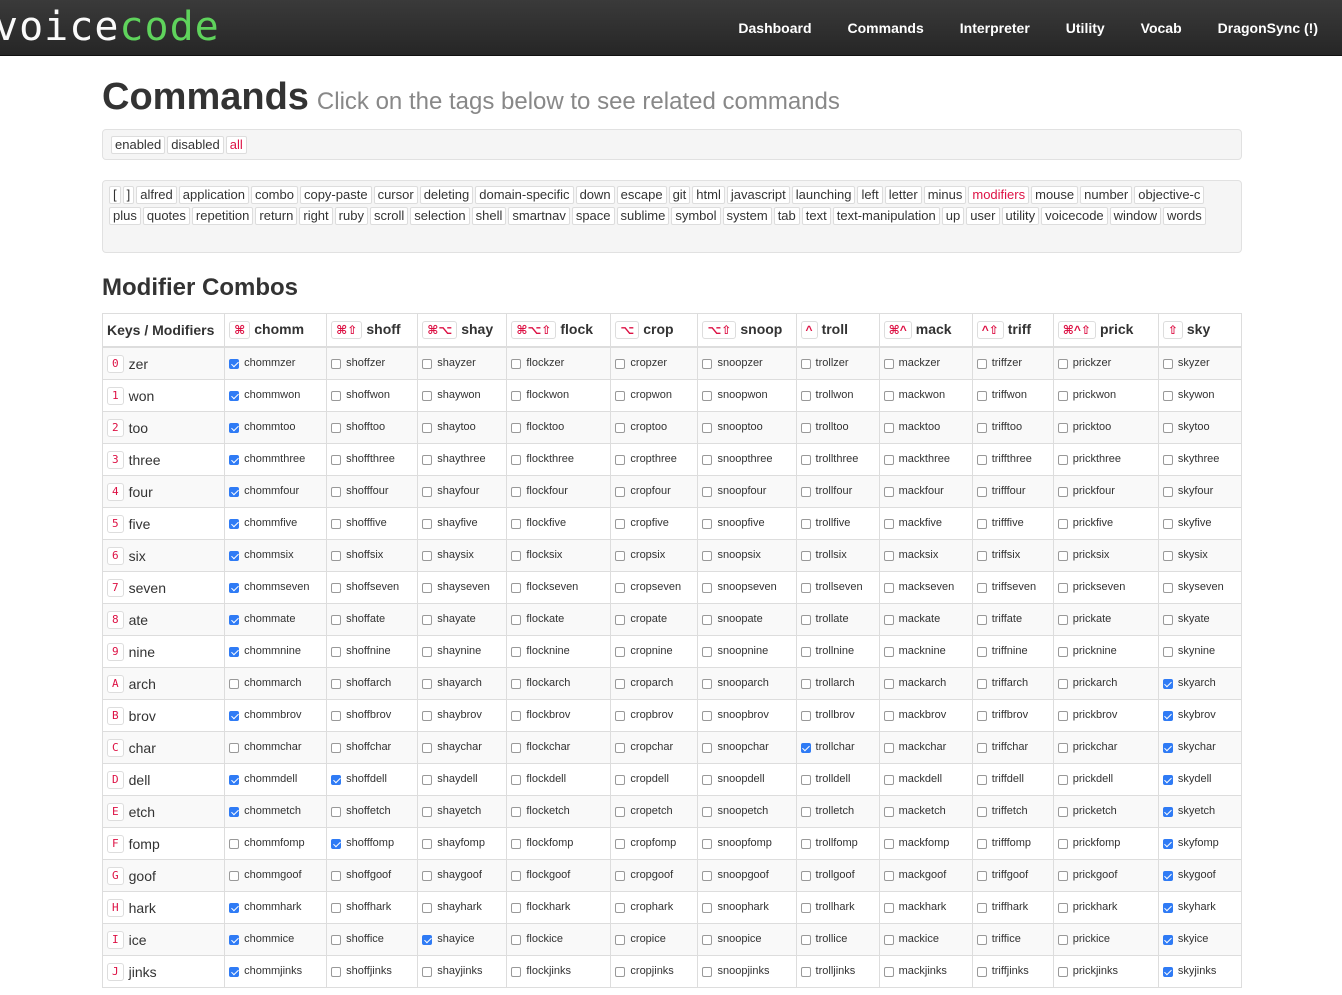 Image resolution: width=1342 pixels, height=995 pixels. I want to click on nav-dragonsync: DragonSync (!), so click(1268, 27).